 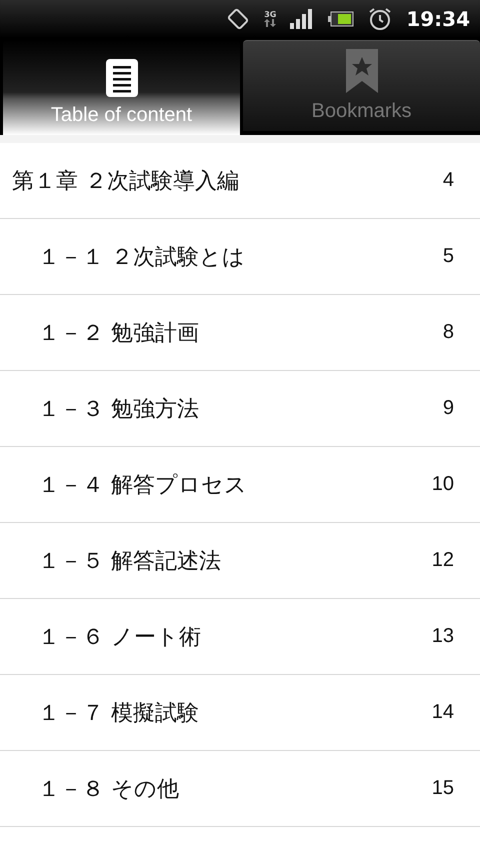 I want to click on toc-item: １－７ 模擬試験 14, so click(x=240, y=713).